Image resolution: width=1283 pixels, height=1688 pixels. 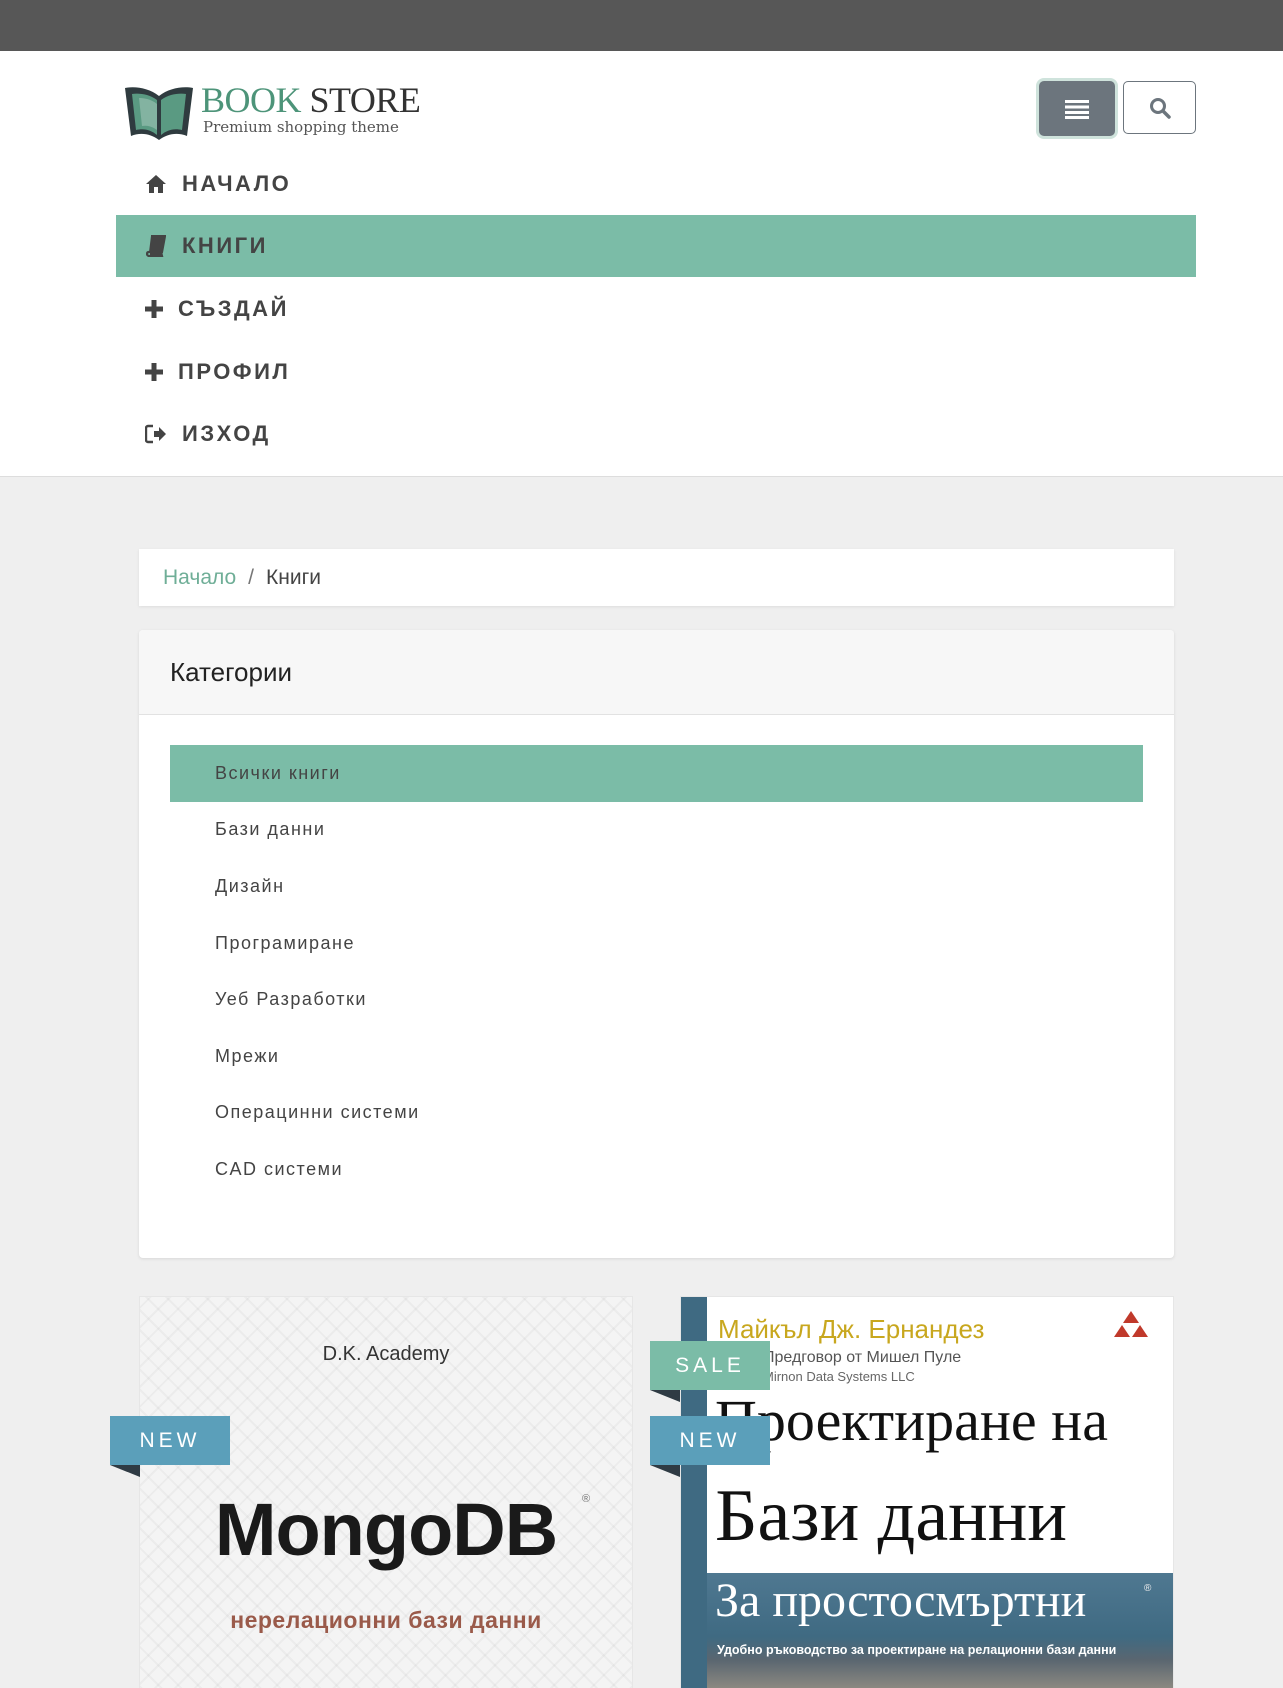 I want to click on book-cover-subtitle: нерелационни бази данни, so click(x=386, y=1620).